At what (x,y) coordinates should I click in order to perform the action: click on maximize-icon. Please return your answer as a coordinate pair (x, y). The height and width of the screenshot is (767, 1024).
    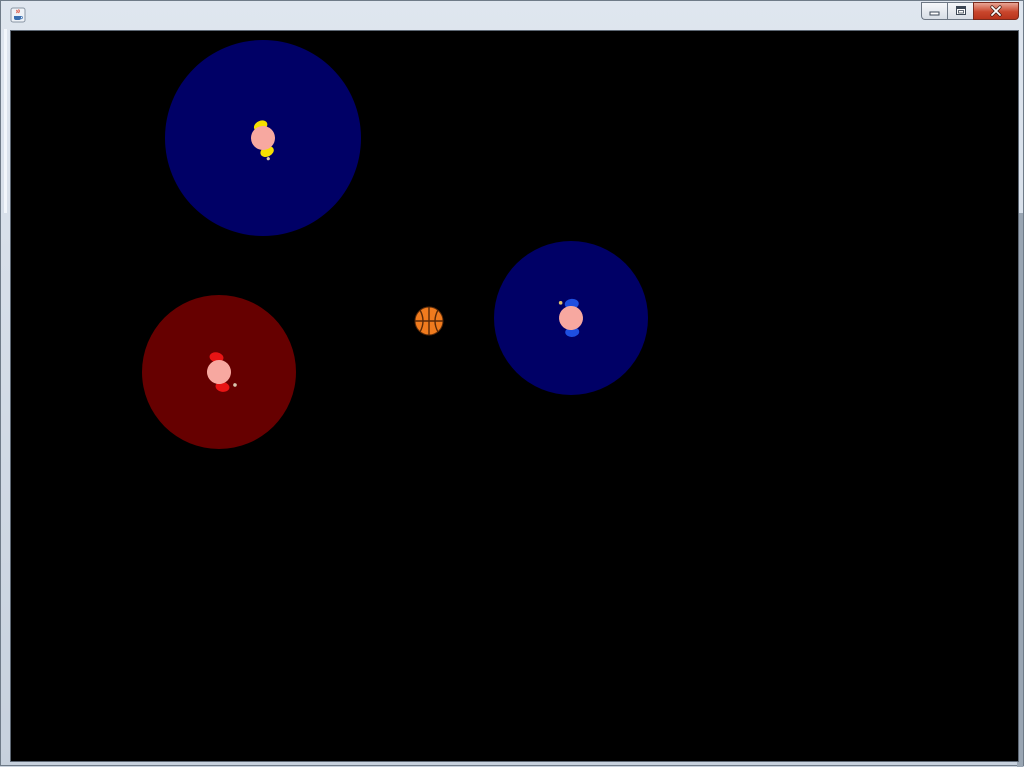
    Looking at the image, I should click on (960, 10).